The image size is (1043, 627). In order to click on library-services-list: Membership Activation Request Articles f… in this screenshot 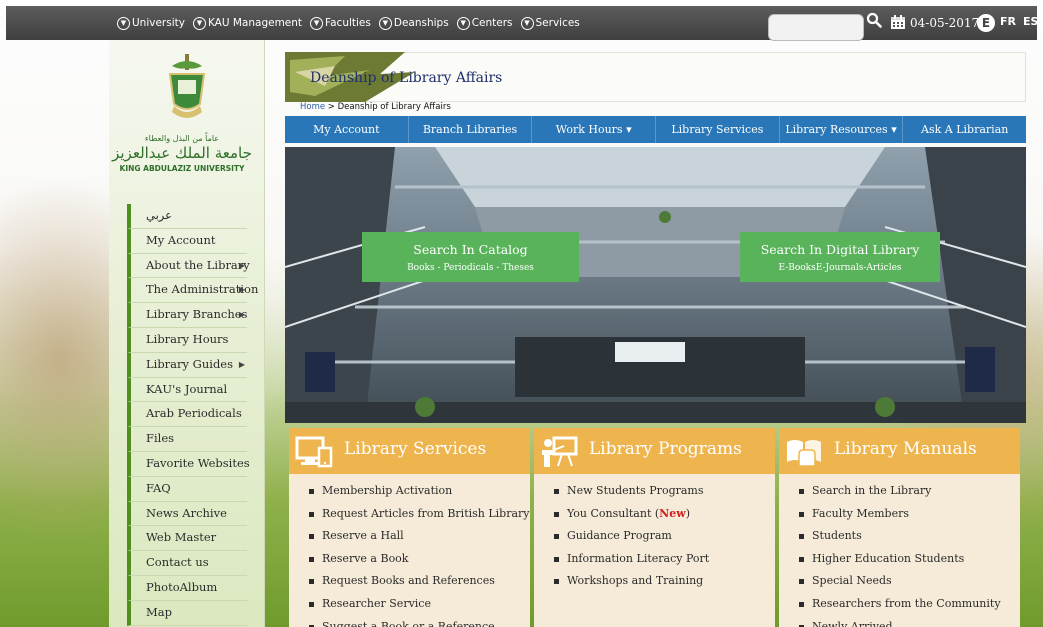, I will do `click(409, 550)`.